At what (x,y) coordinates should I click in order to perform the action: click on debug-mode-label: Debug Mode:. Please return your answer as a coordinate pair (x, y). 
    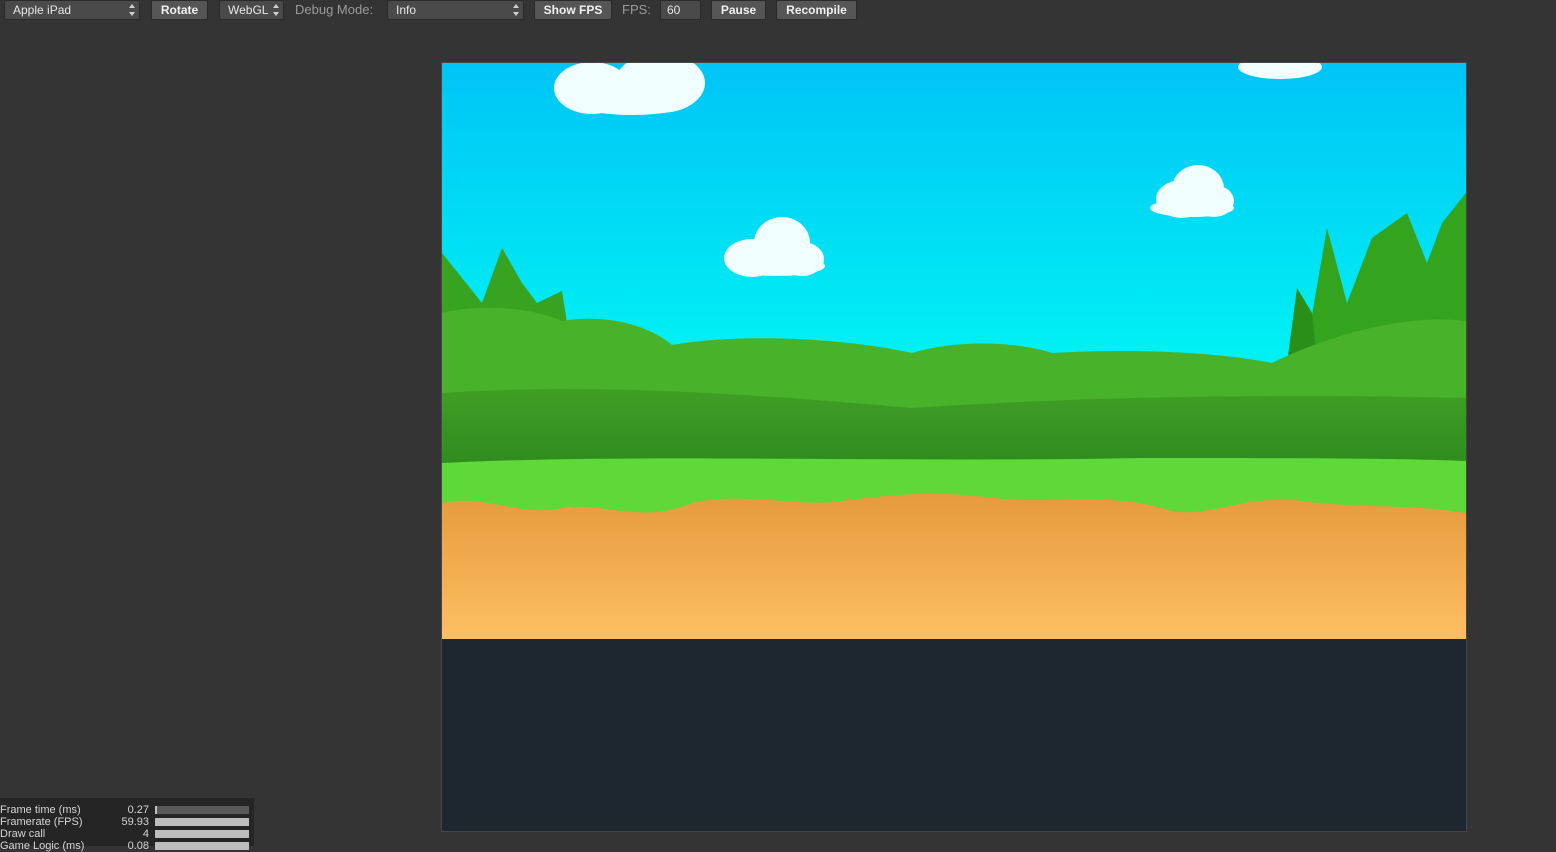
    Looking at the image, I should click on (334, 9).